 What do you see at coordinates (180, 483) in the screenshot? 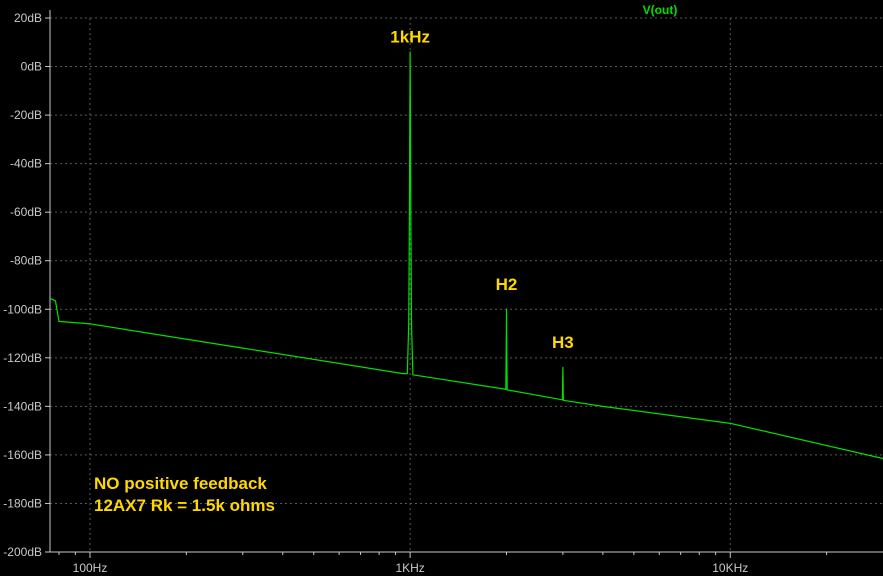
I see `note-line-1: NO positive feedback` at bounding box center [180, 483].